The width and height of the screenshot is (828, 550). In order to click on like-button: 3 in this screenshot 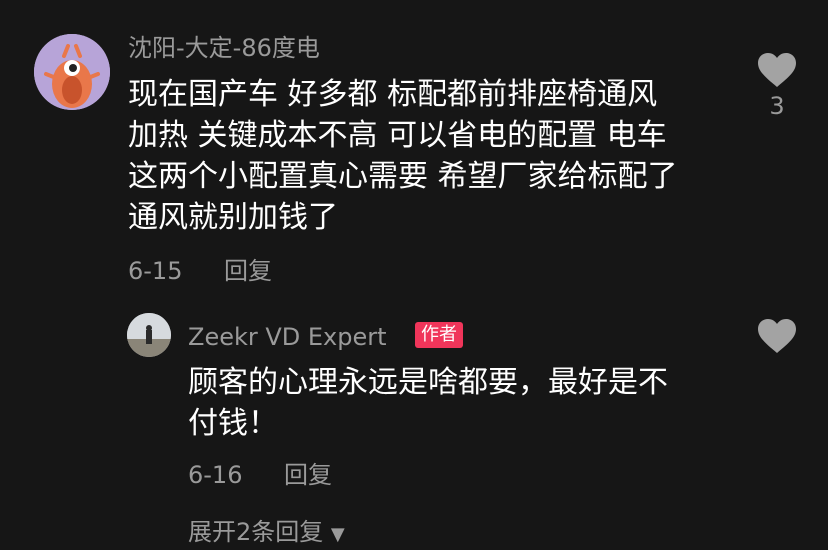, I will do `click(777, 86)`.